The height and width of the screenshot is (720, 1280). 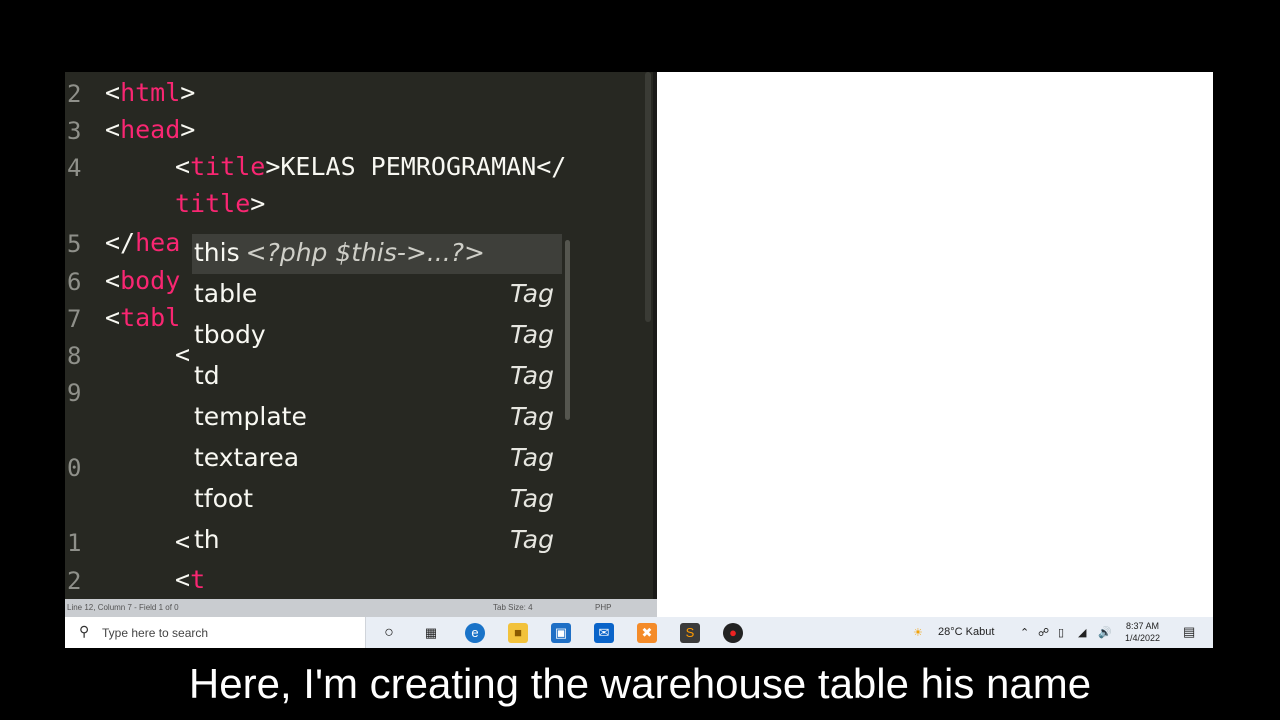 I want to click on autocomplete-item-label: tfoot, so click(x=223, y=498).